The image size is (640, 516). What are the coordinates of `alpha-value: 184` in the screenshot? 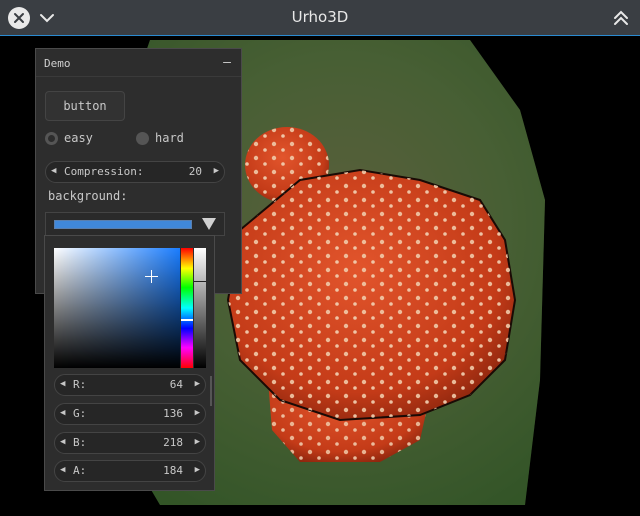 It's located at (173, 470).